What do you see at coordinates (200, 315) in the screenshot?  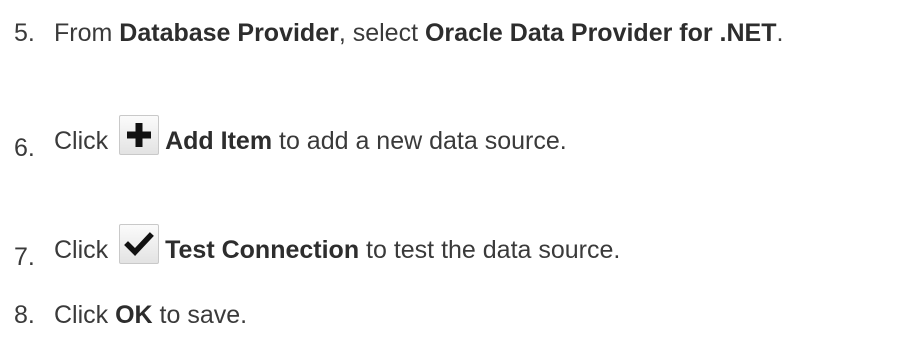 I see `step-text: to save.` at bounding box center [200, 315].